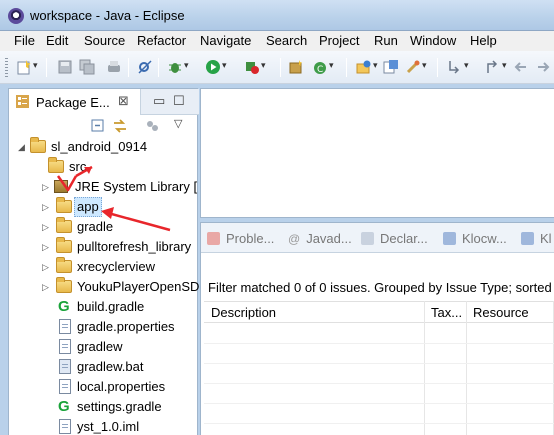 The image size is (554, 435). Describe the element at coordinates (136, 186) in the screenshot. I see `tree-item-label: JRE System Library [` at that location.